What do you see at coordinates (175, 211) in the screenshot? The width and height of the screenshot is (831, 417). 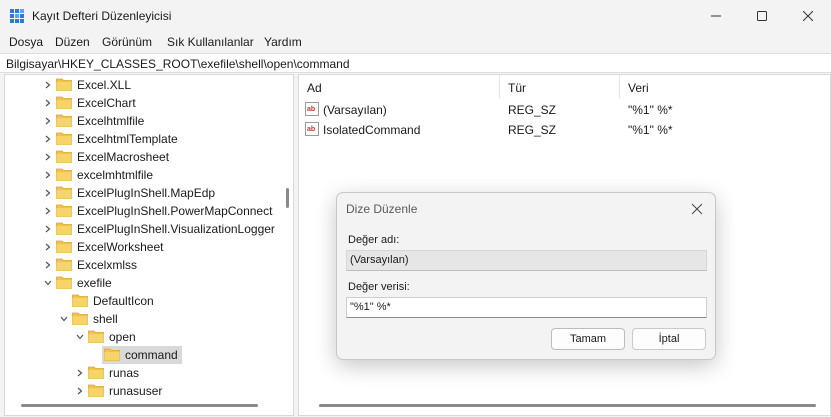 I see `tree-item-label: ExcelPlugInShell.PowerMapConnect` at bounding box center [175, 211].